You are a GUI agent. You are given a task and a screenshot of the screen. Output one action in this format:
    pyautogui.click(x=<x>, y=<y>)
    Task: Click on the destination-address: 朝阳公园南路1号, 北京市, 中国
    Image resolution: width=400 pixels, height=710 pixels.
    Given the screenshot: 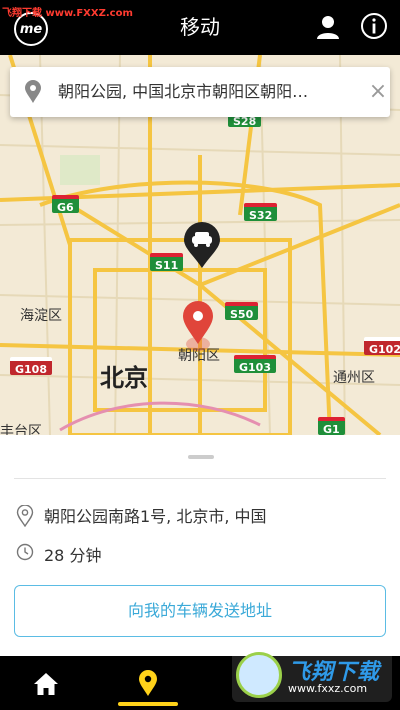 What is the action you would take?
    pyautogui.click(x=155, y=516)
    